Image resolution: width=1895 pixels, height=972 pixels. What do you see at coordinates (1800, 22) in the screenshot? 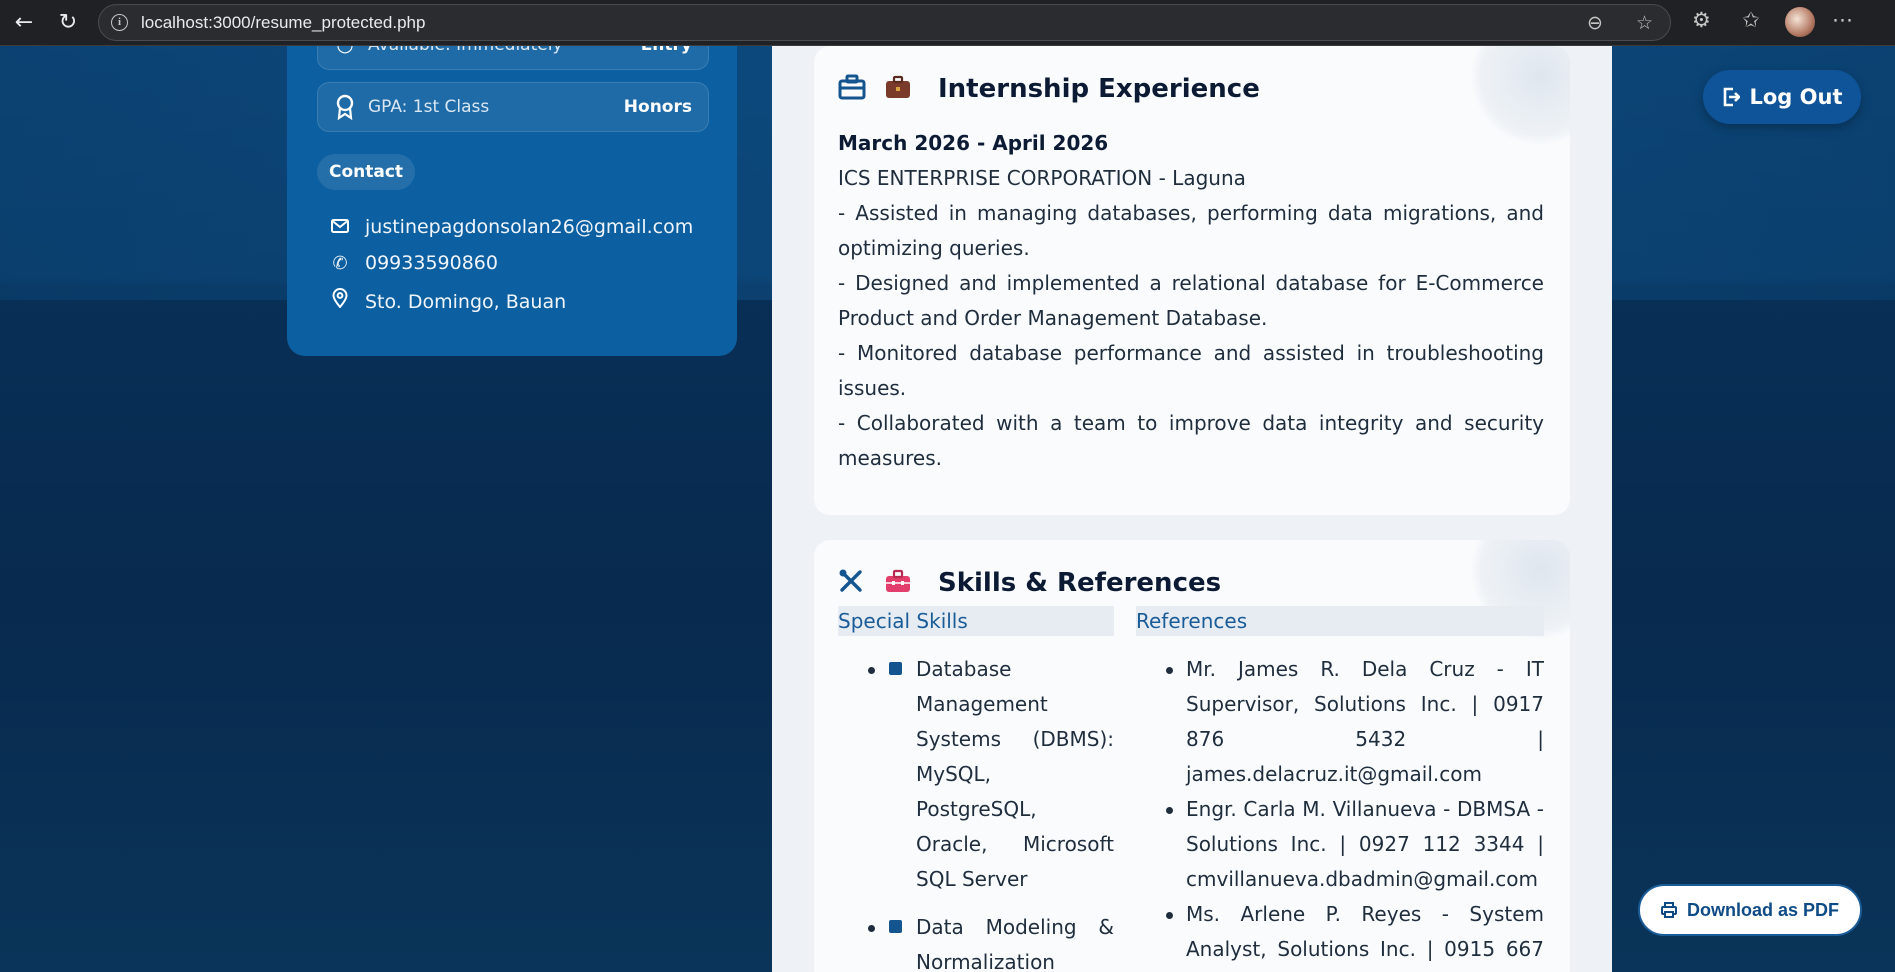
I see `profile-avatar` at bounding box center [1800, 22].